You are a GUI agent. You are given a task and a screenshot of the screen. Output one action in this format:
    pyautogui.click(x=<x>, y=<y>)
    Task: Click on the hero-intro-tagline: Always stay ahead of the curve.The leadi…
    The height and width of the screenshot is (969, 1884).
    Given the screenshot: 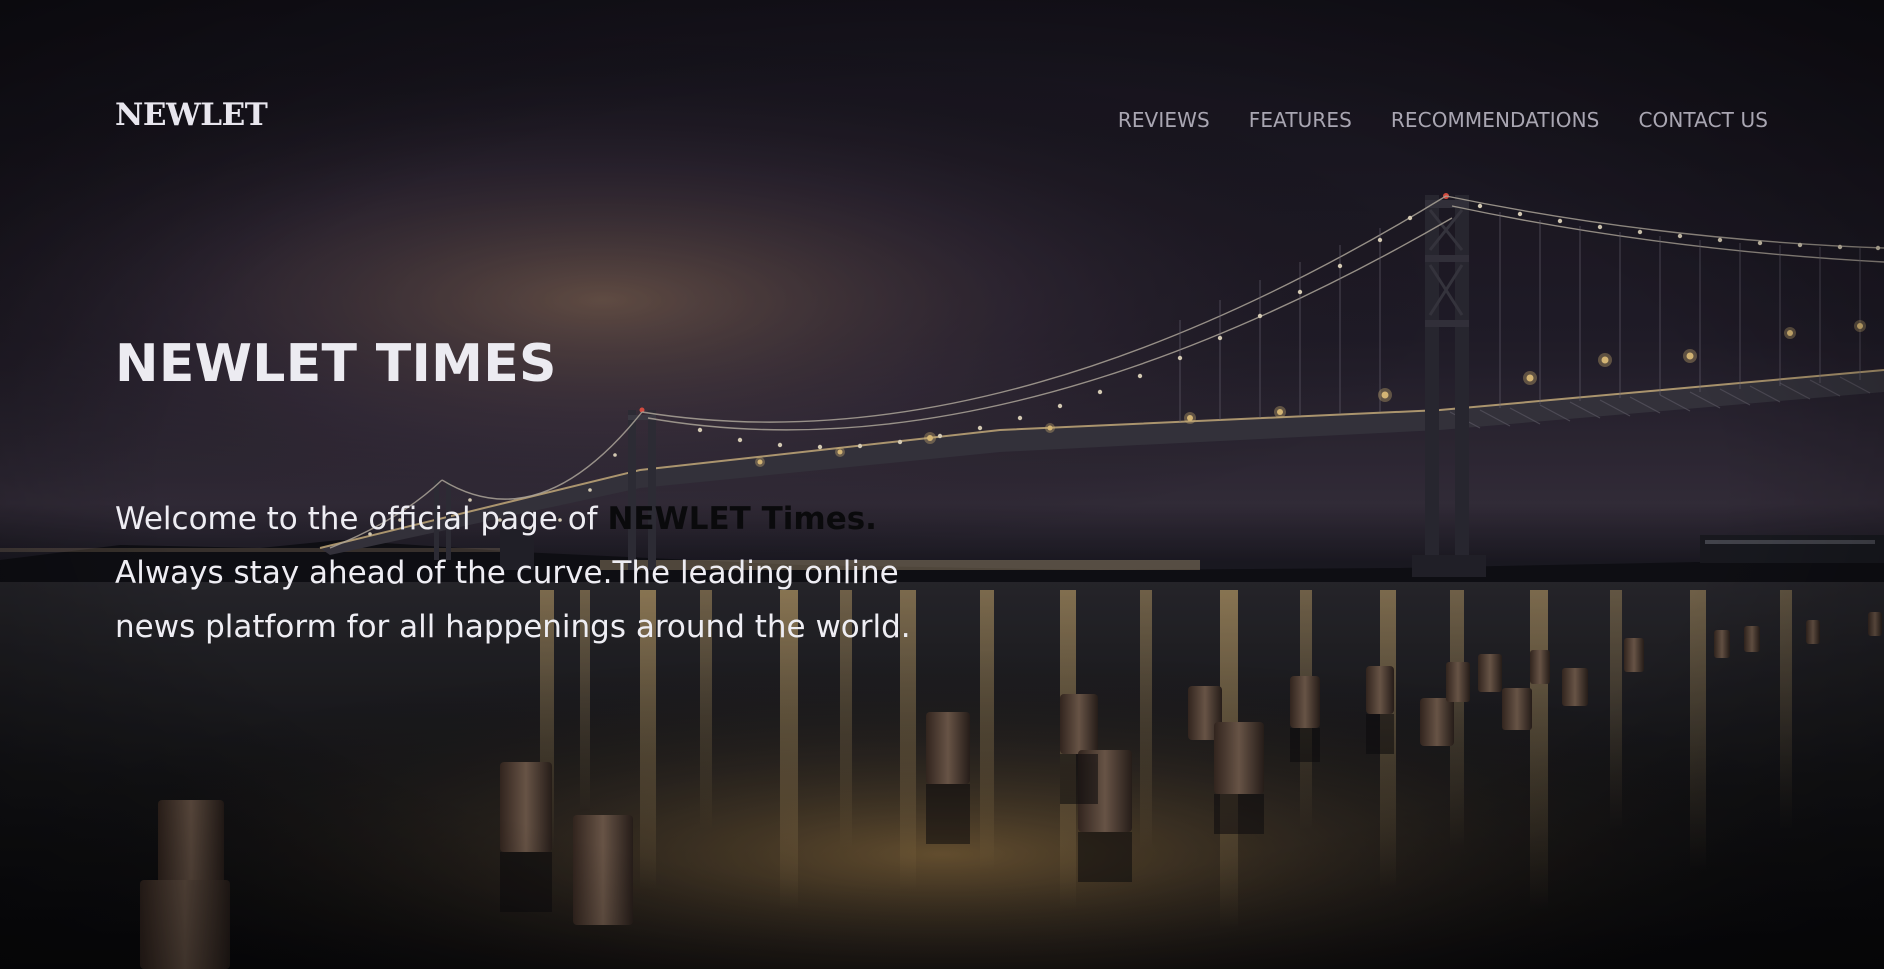 What is the action you would take?
    pyautogui.click(x=513, y=600)
    